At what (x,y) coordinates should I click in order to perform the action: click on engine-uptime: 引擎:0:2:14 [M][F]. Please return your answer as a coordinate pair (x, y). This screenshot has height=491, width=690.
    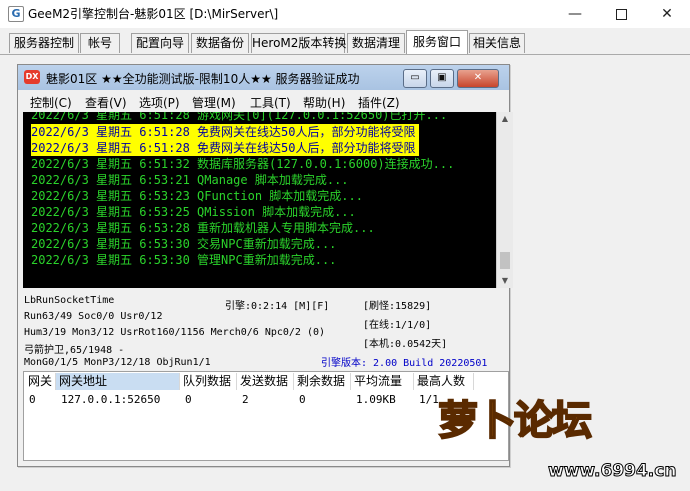
    Looking at the image, I should click on (277, 306).